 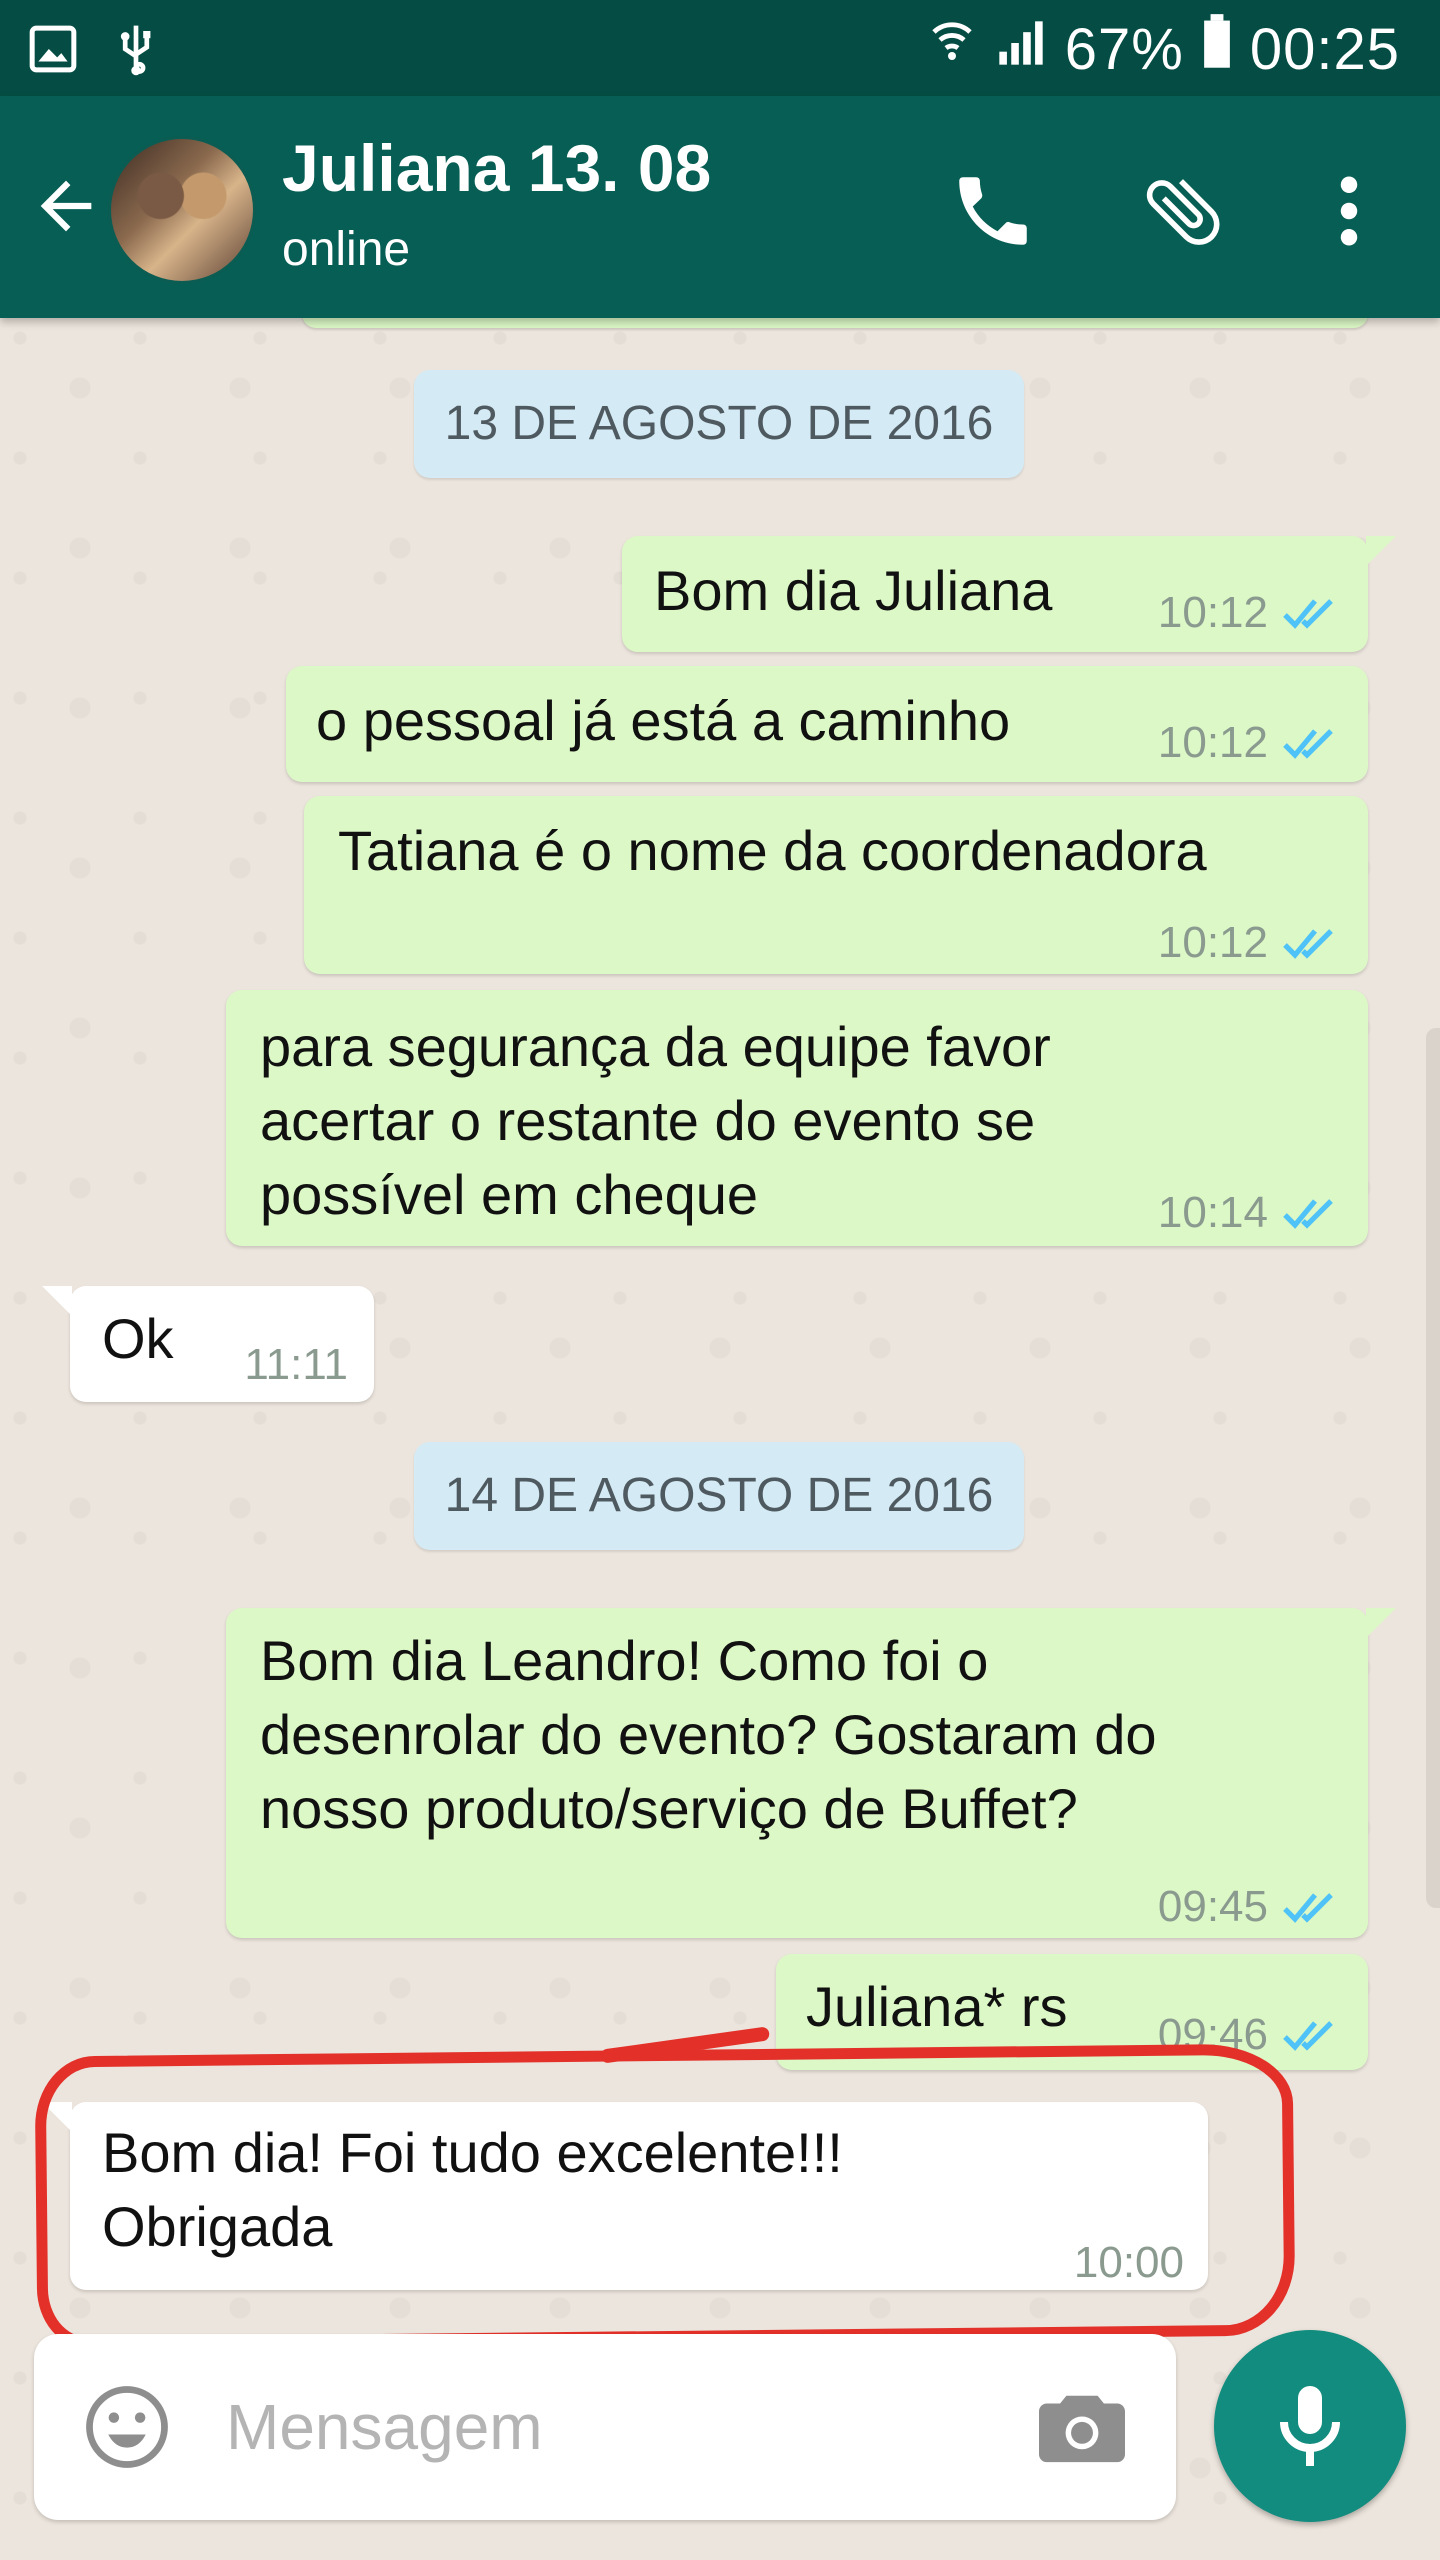 I want to click on message-text: Bom dia Juliana, so click(x=853, y=590).